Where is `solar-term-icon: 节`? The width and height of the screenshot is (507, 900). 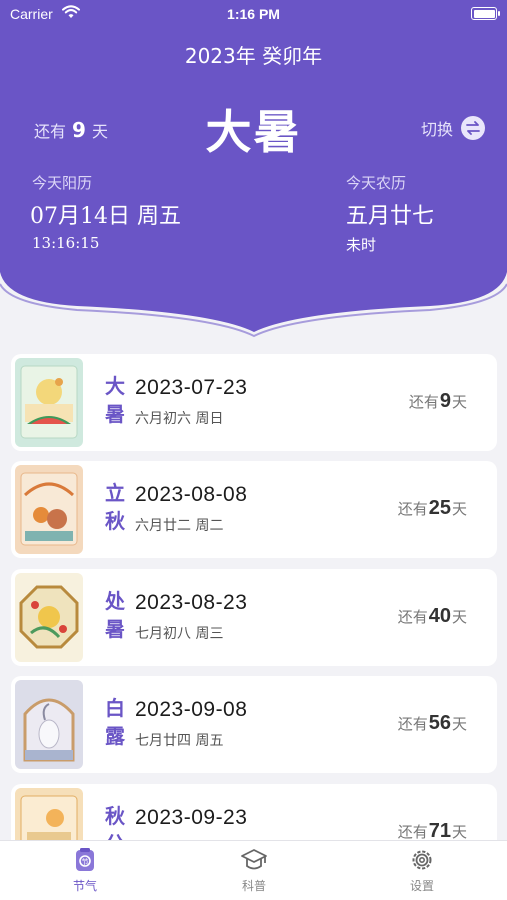 solar-term-icon: 节 is located at coordinates (85, 860).